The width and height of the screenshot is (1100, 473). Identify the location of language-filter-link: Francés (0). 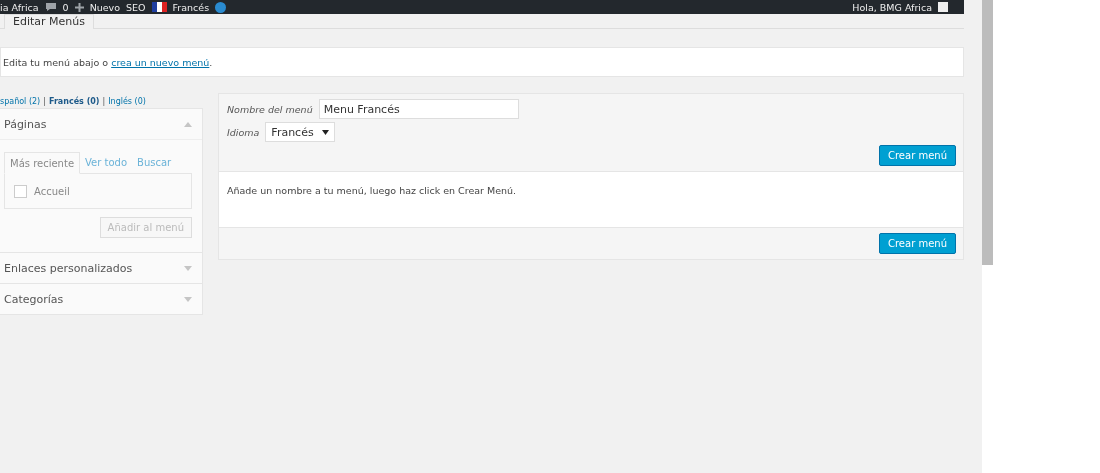
(74, 101).